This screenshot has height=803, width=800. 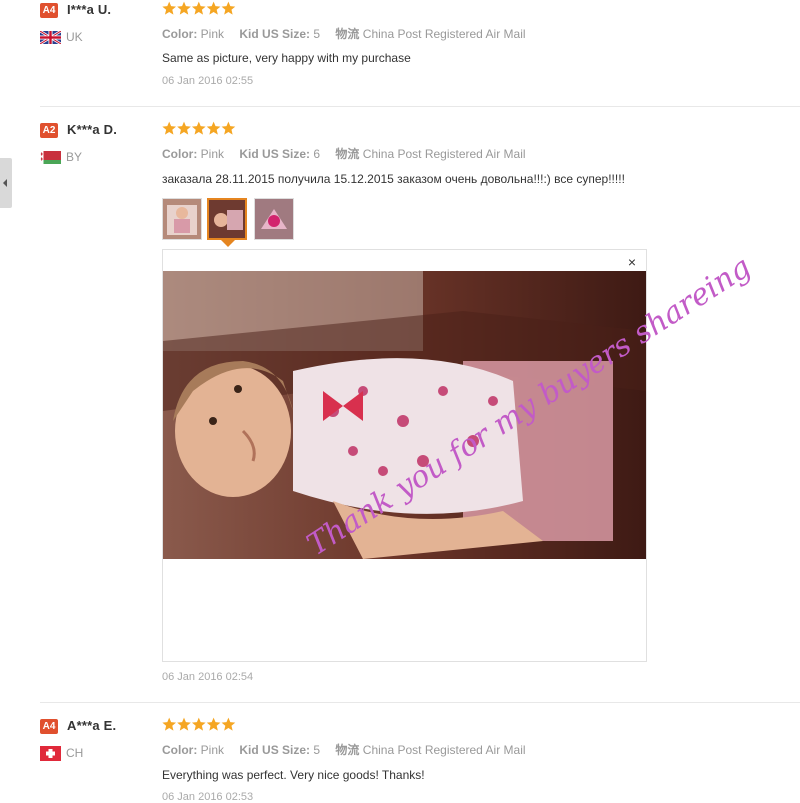 I want to click on buyer-level-badge: A2, so click(x=49, y=130).